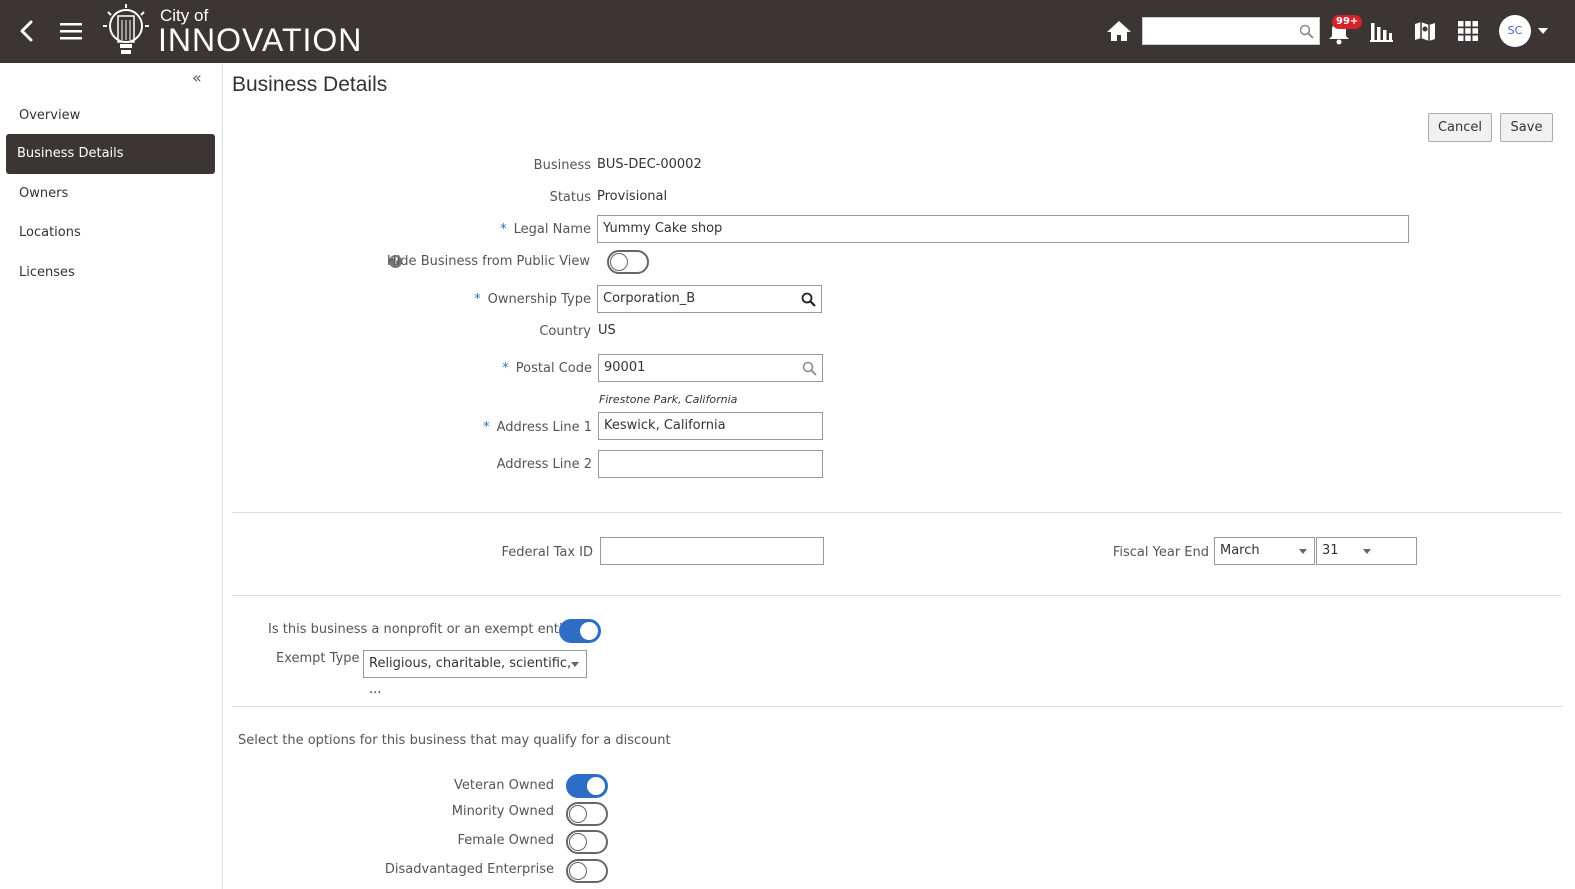 The image size is (1575, 889). I want to click on cancel-button: Cancel, so click(1460, 127).